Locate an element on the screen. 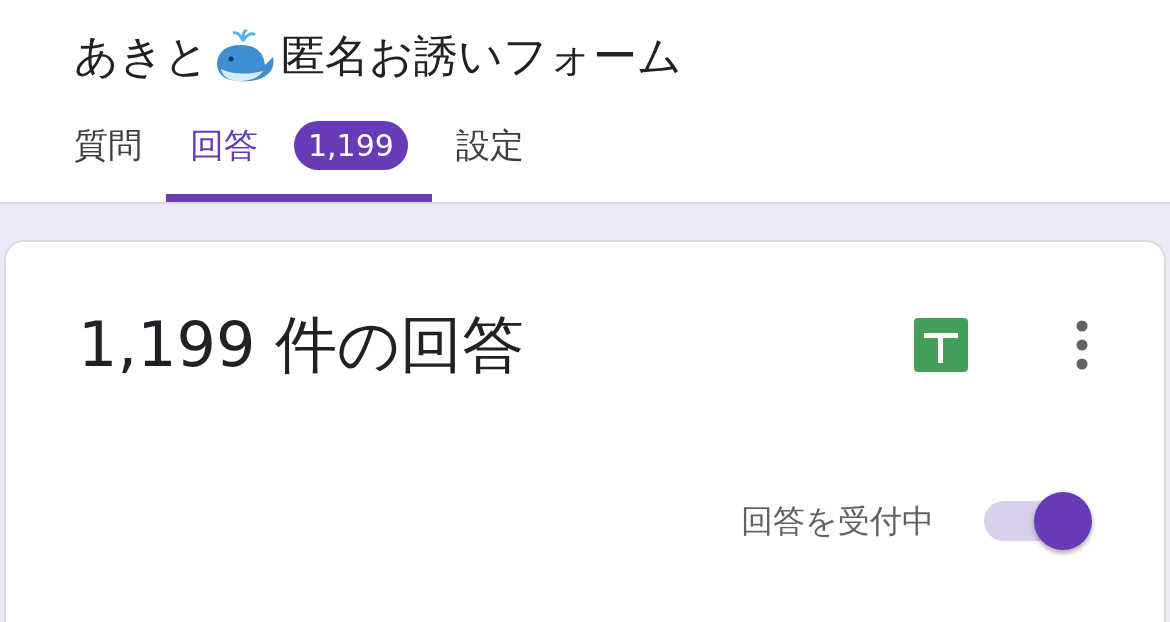 Image resolution: width=1170 pixels, height=622 pixels. form-title: あきと is located at coordinates (141, 56).